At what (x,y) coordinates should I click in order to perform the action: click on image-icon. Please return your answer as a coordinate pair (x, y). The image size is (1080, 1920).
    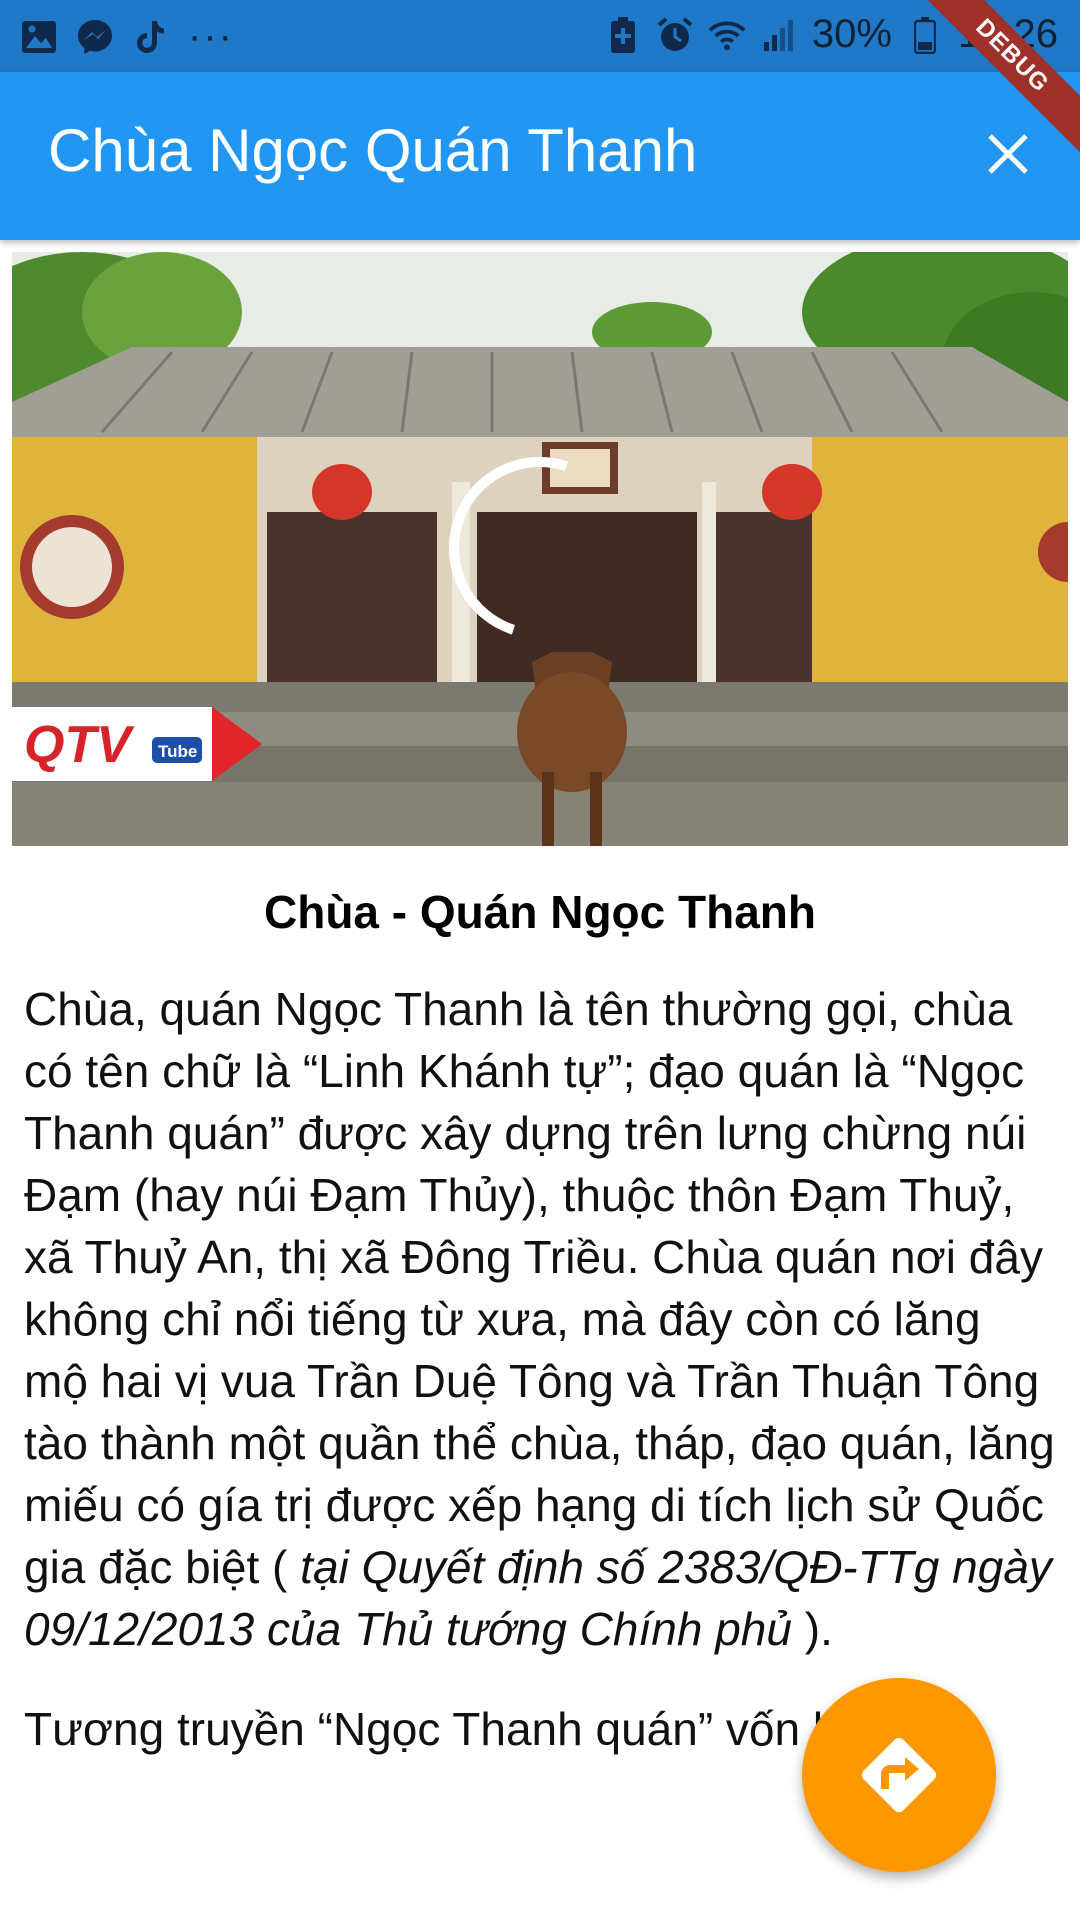
    Looking at the image, I should click on (39, 37).